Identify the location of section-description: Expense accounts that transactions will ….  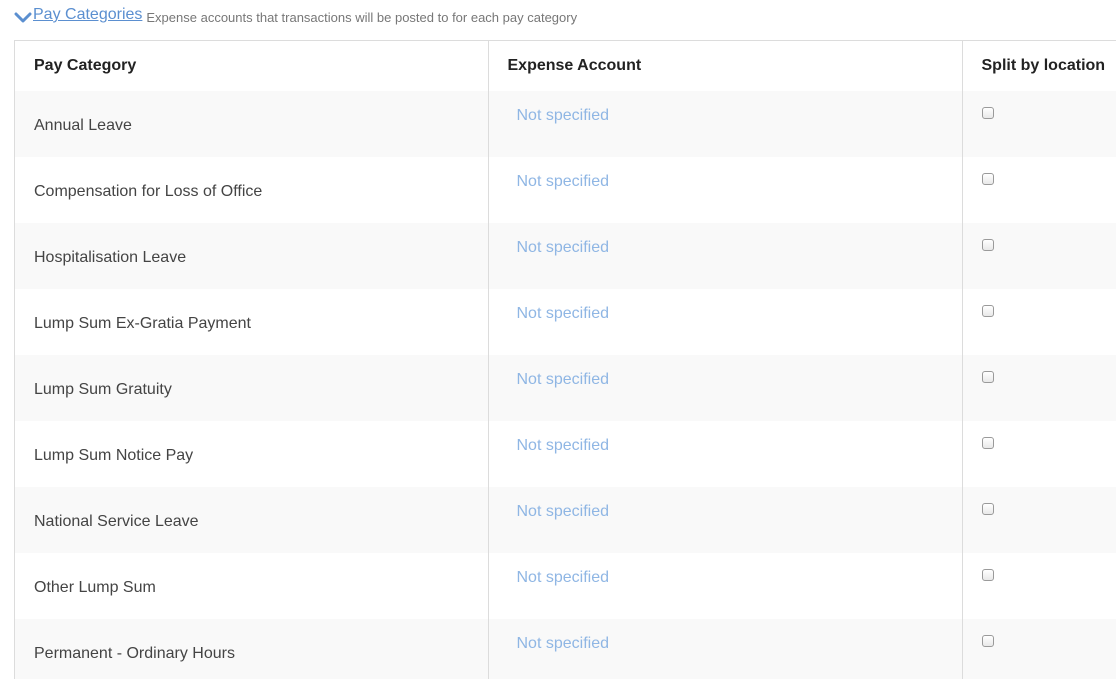
(362, 17).